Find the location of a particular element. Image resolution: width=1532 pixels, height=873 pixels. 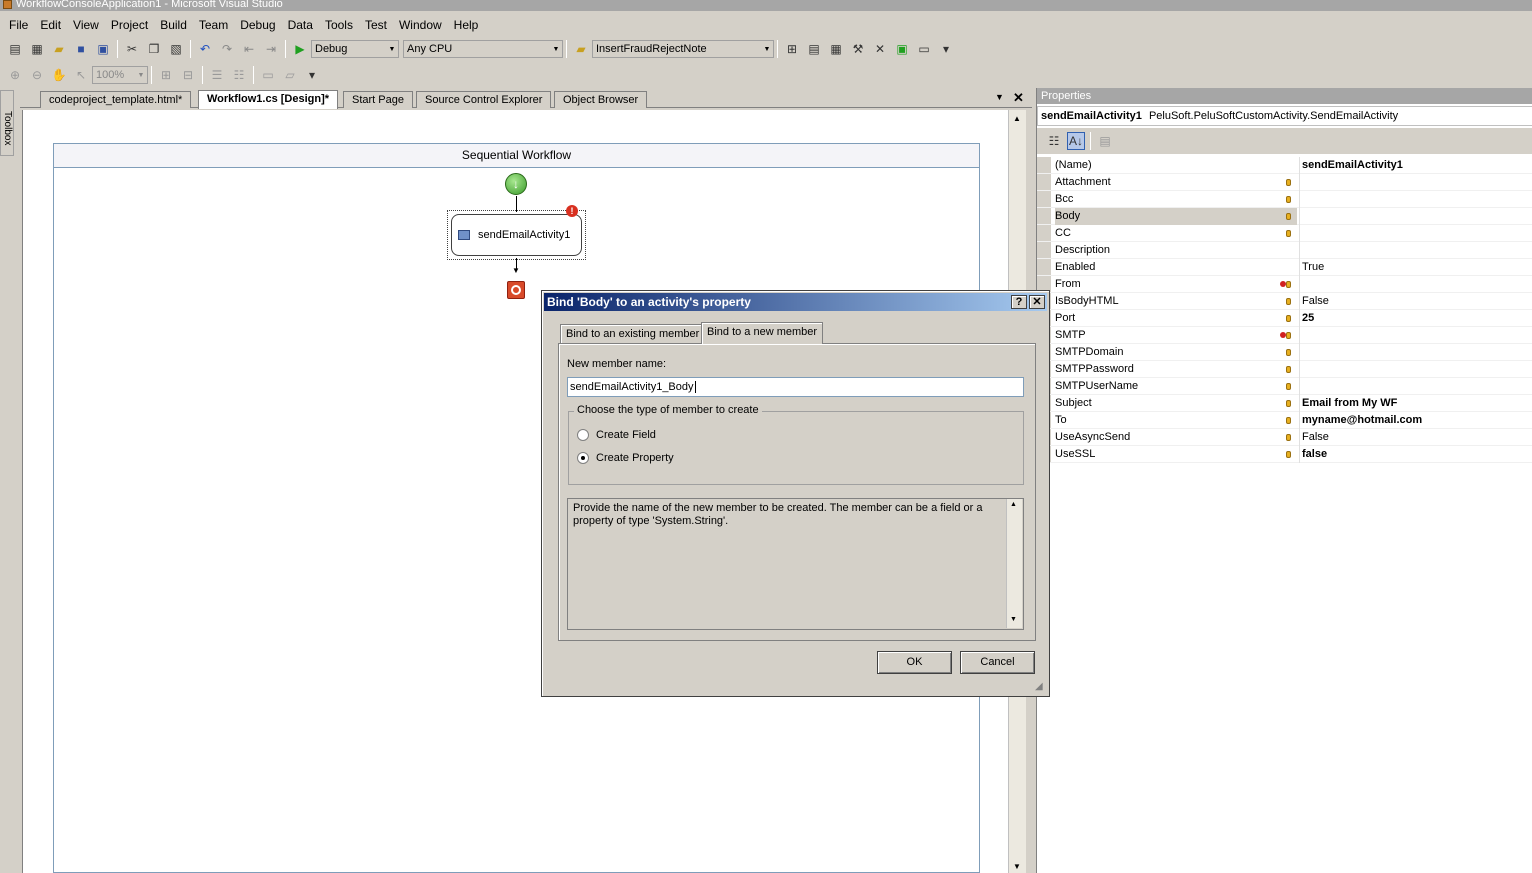

undo-icon: ↶ is located at coordinates (205, 49).